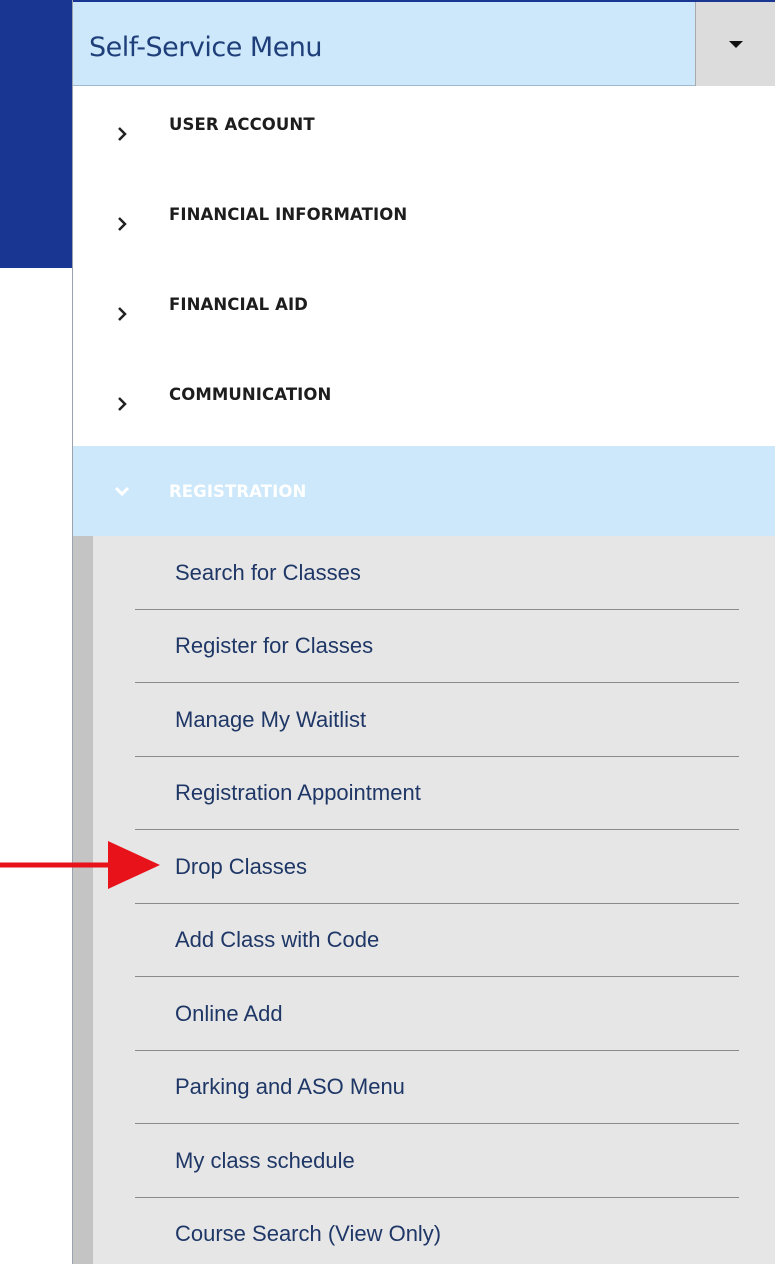 The height and width of the screenshot is (1264, 775). I want to click on menu-dropdown-button, so click(735, 44).